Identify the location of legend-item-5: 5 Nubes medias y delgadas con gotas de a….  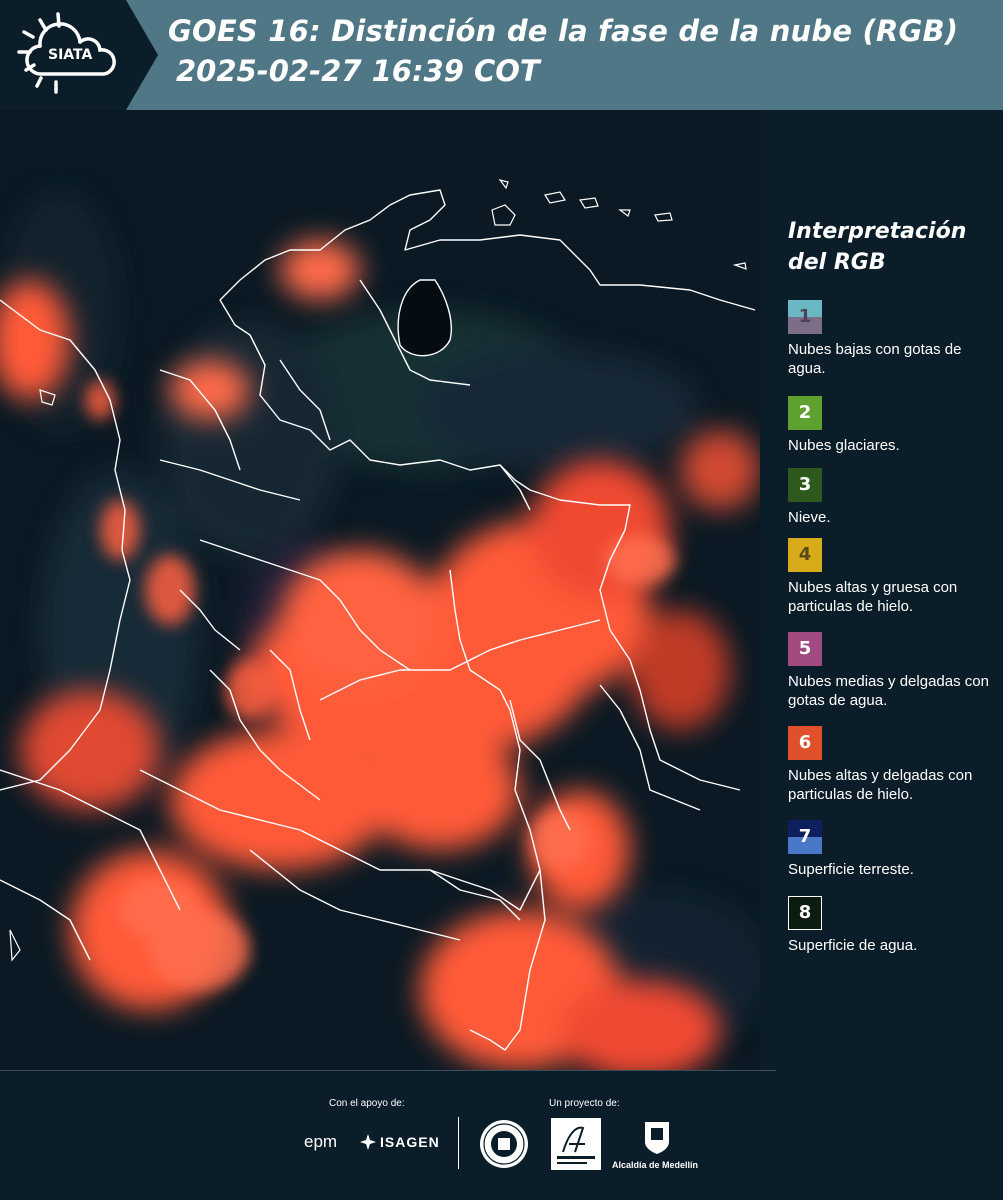
(894, 671).